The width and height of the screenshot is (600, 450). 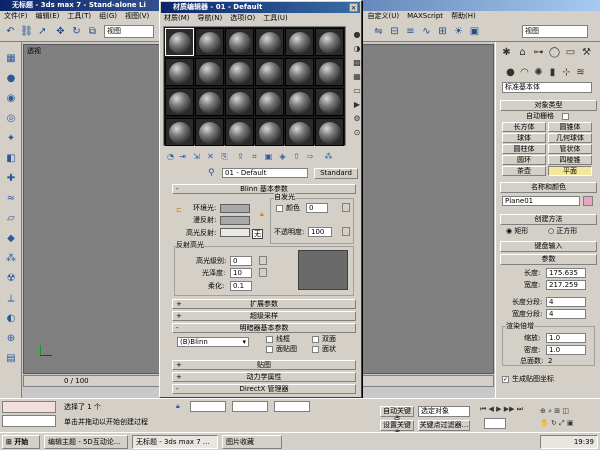 What do you see at coordinates (565, 116) in the screenshot?
I see `autogrid-checkbox` at bounding box center [565, 116].